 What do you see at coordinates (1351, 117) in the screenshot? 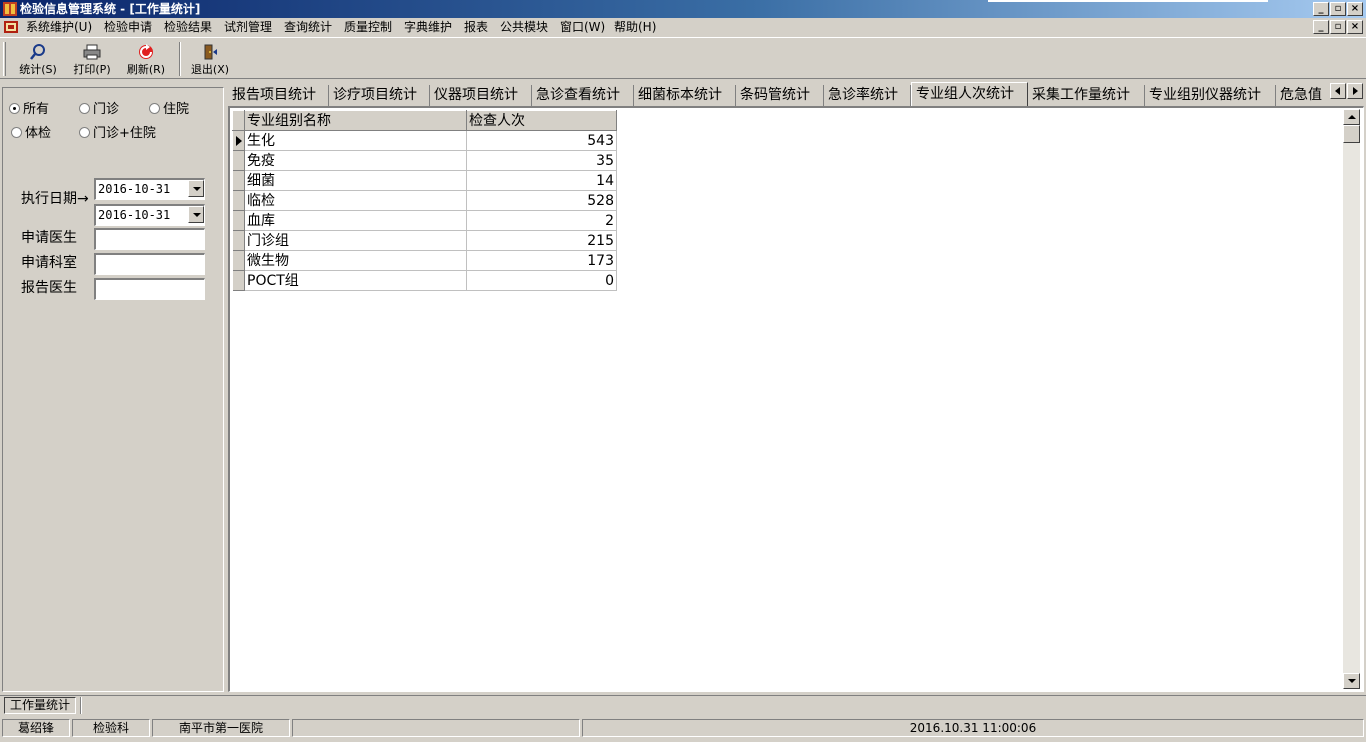
I see `scroll-up-button` at bounding box center [1351, 117].